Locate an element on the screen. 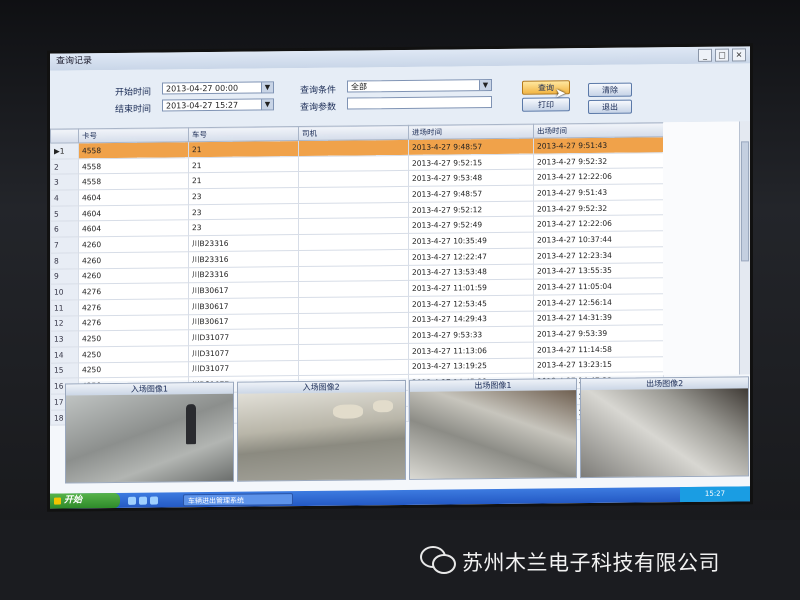 The height and width of the screenshot is (600, 800). row-number: 3 is located at coordinates (64, 182).